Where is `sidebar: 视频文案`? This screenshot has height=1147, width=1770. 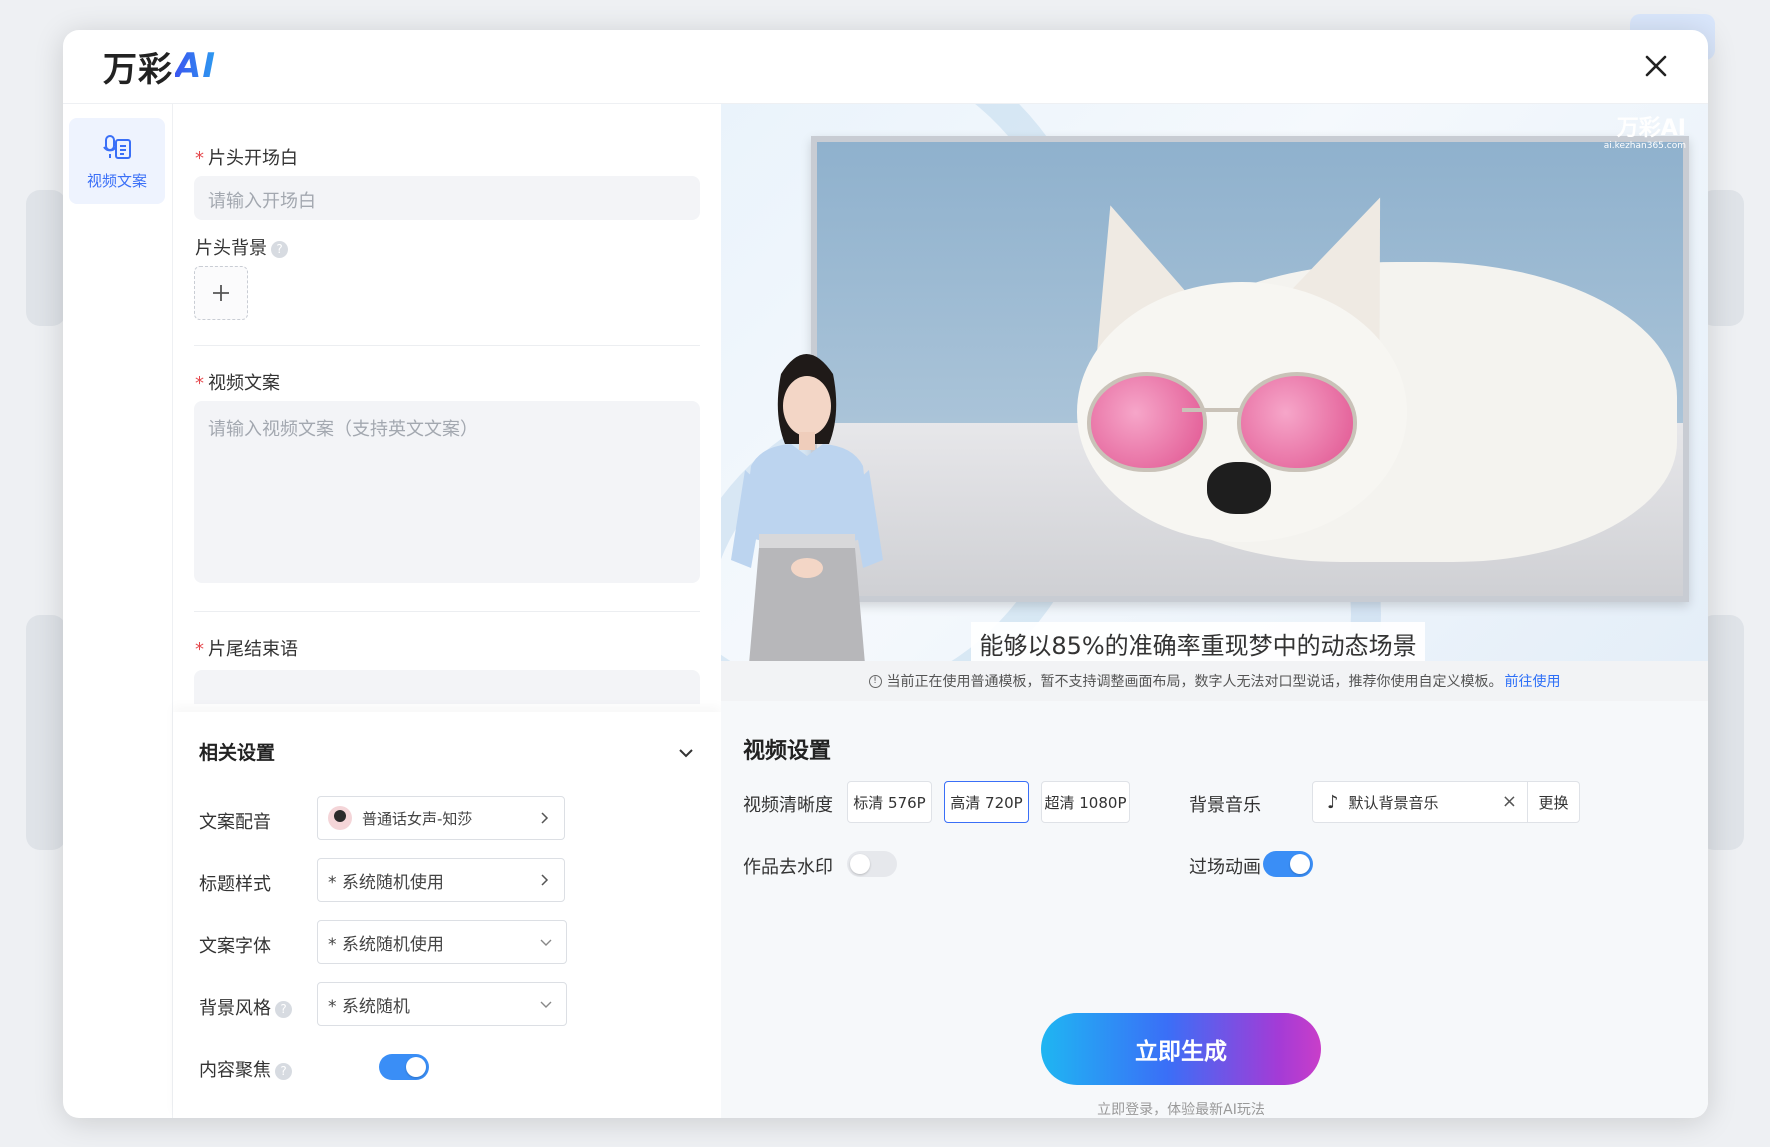 sidebar: 视频文案 is located at coordinates (118, 611).